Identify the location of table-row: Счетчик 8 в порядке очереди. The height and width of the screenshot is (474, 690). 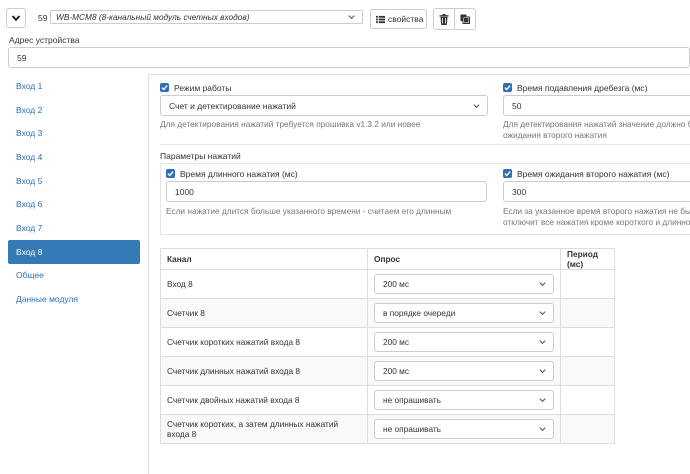
(387, 313).